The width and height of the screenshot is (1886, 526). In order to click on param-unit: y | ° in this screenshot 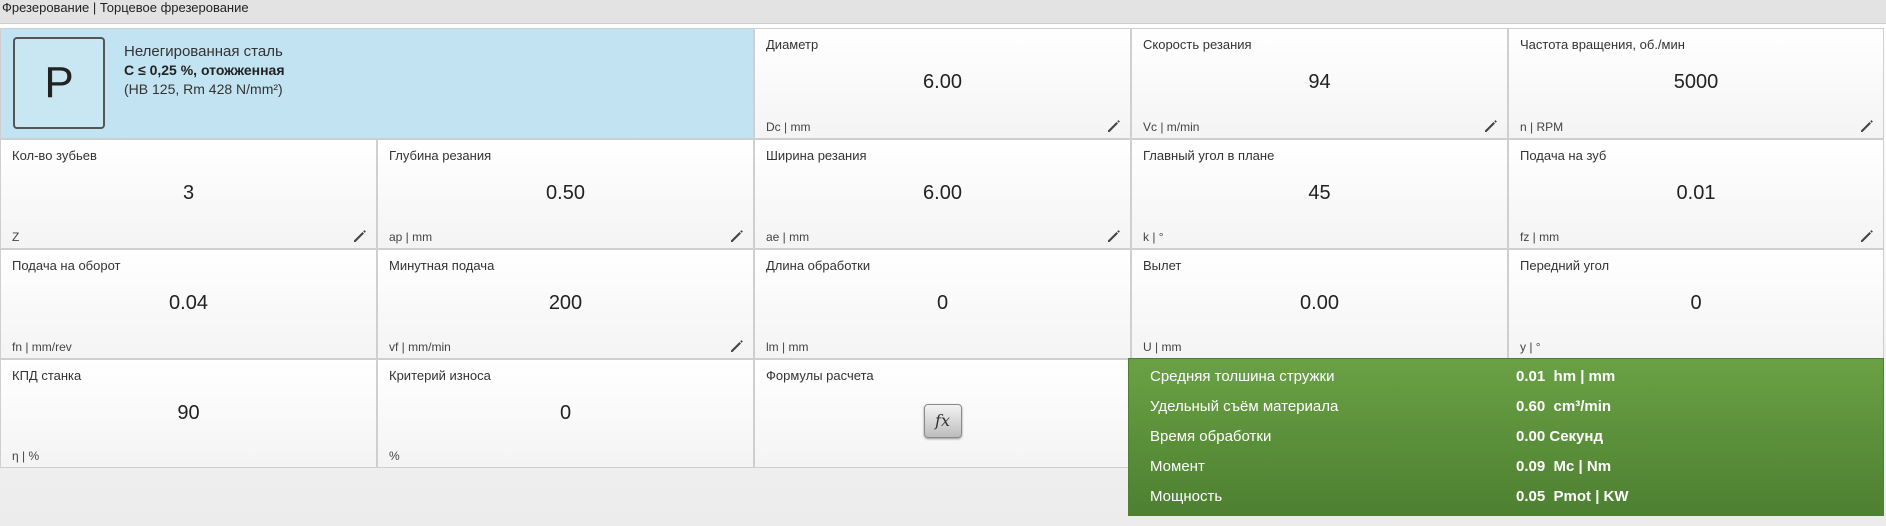, I will do `click(1530, 347)`.